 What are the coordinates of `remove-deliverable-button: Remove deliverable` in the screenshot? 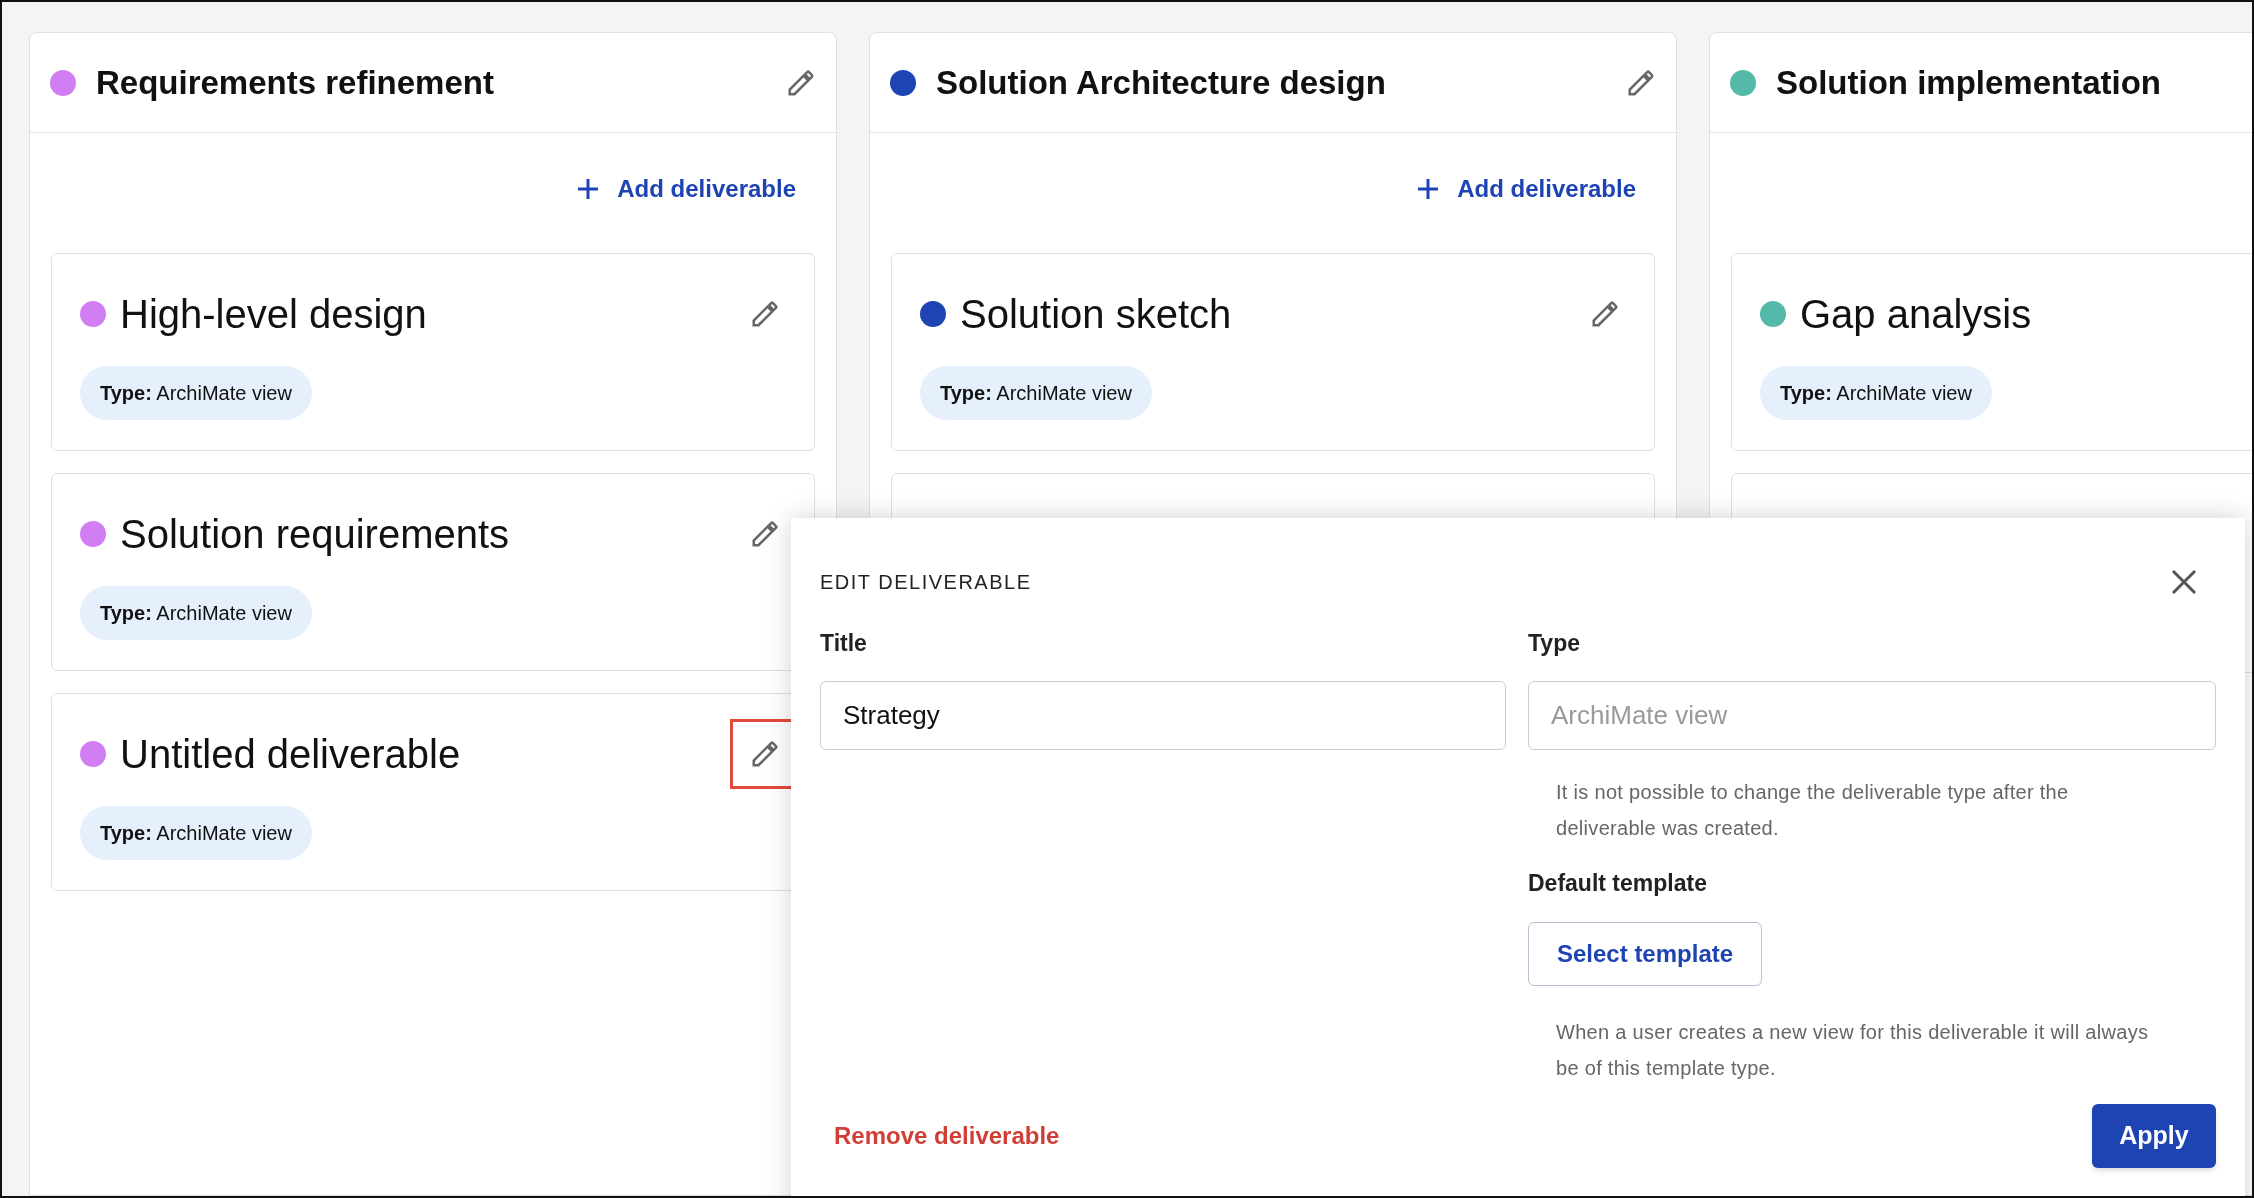 It's located at (947, 1136).